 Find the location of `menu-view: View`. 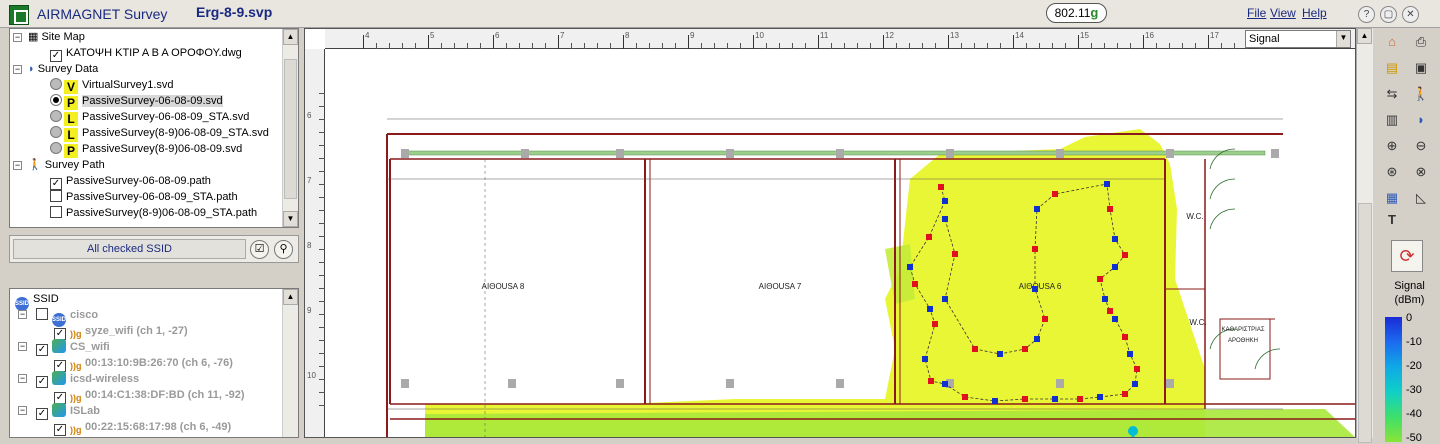

menu-view: View is located at coordinates (1283, 13).